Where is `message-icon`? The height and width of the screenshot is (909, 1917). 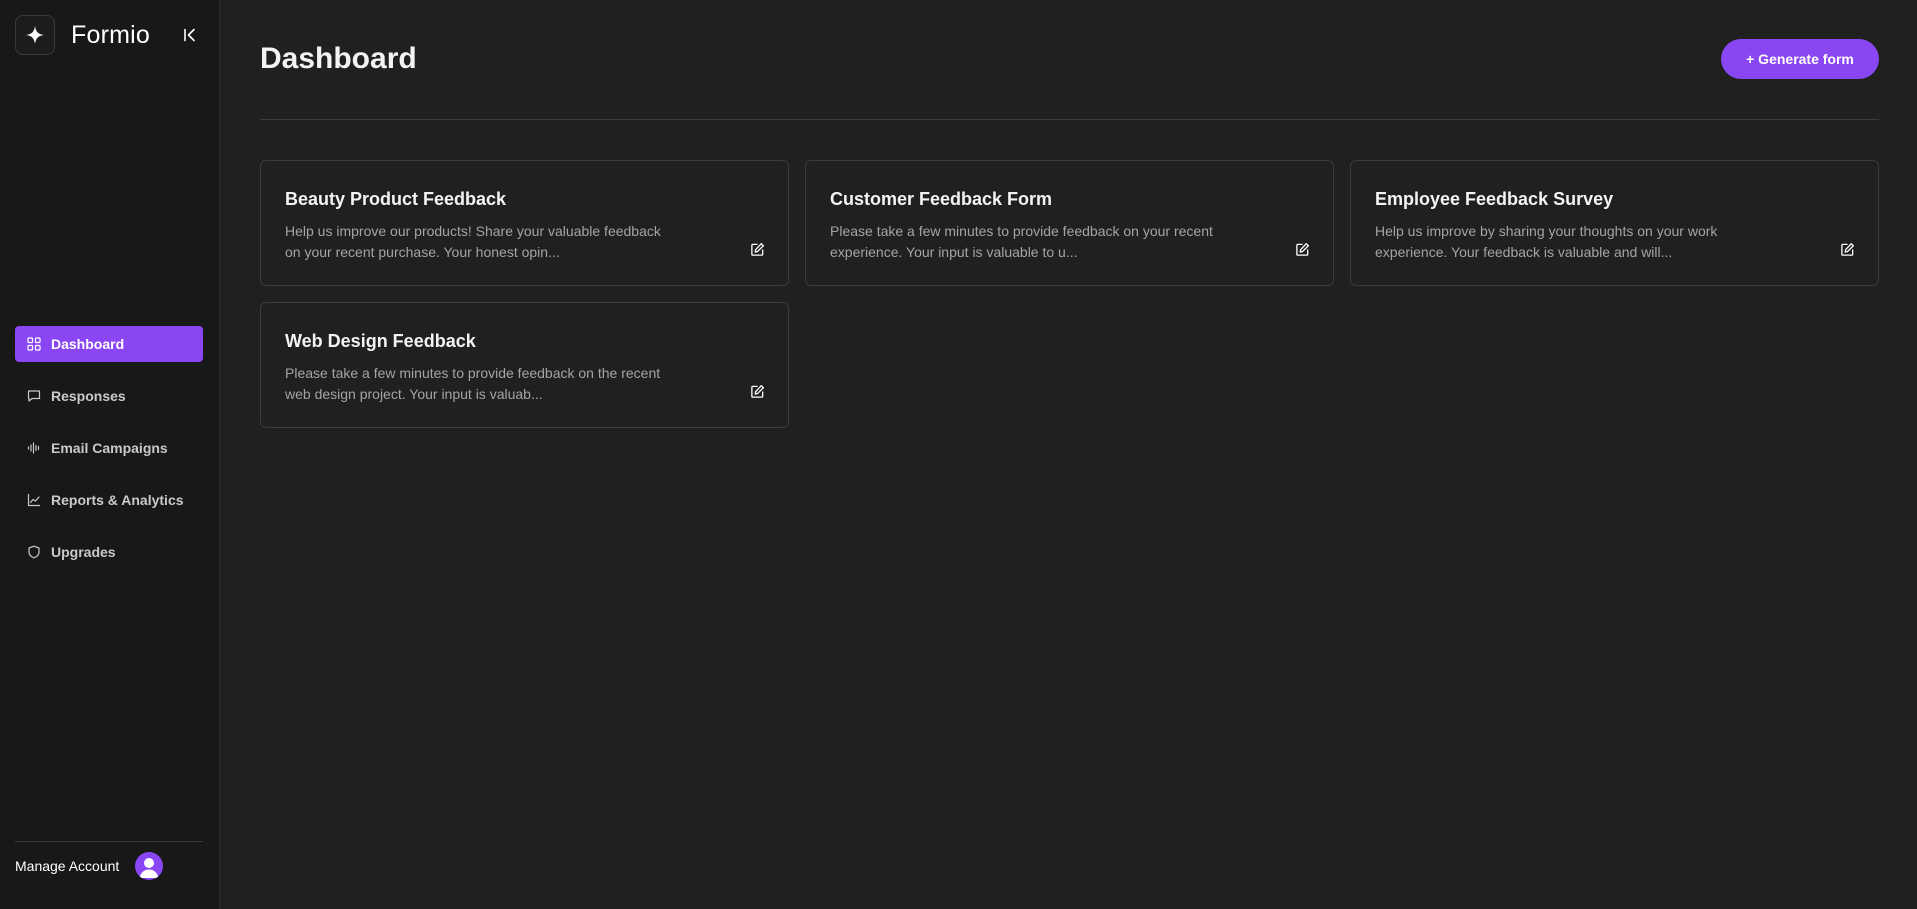 message-icon is located at coordinates (34, 396).